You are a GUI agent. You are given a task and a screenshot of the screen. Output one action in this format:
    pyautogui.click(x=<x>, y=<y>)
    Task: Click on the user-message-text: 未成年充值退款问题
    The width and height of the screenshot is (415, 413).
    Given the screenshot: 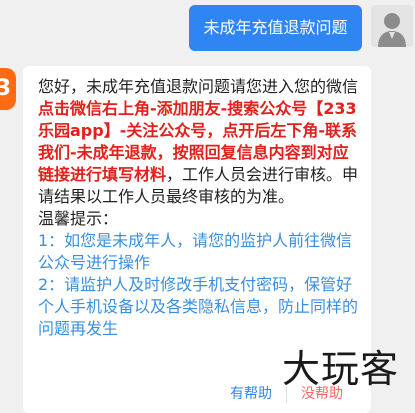 What is the action you would take?
    pyautogui.click(x=275, y=27)
    